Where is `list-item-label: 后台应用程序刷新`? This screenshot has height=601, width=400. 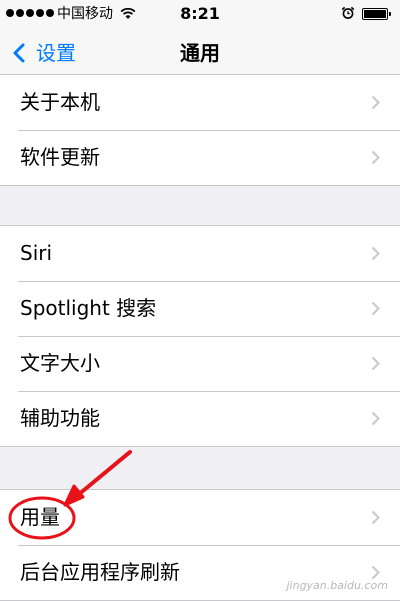
list-item-label: 后台应用程序刷新 is located at coordinates (100, 572).